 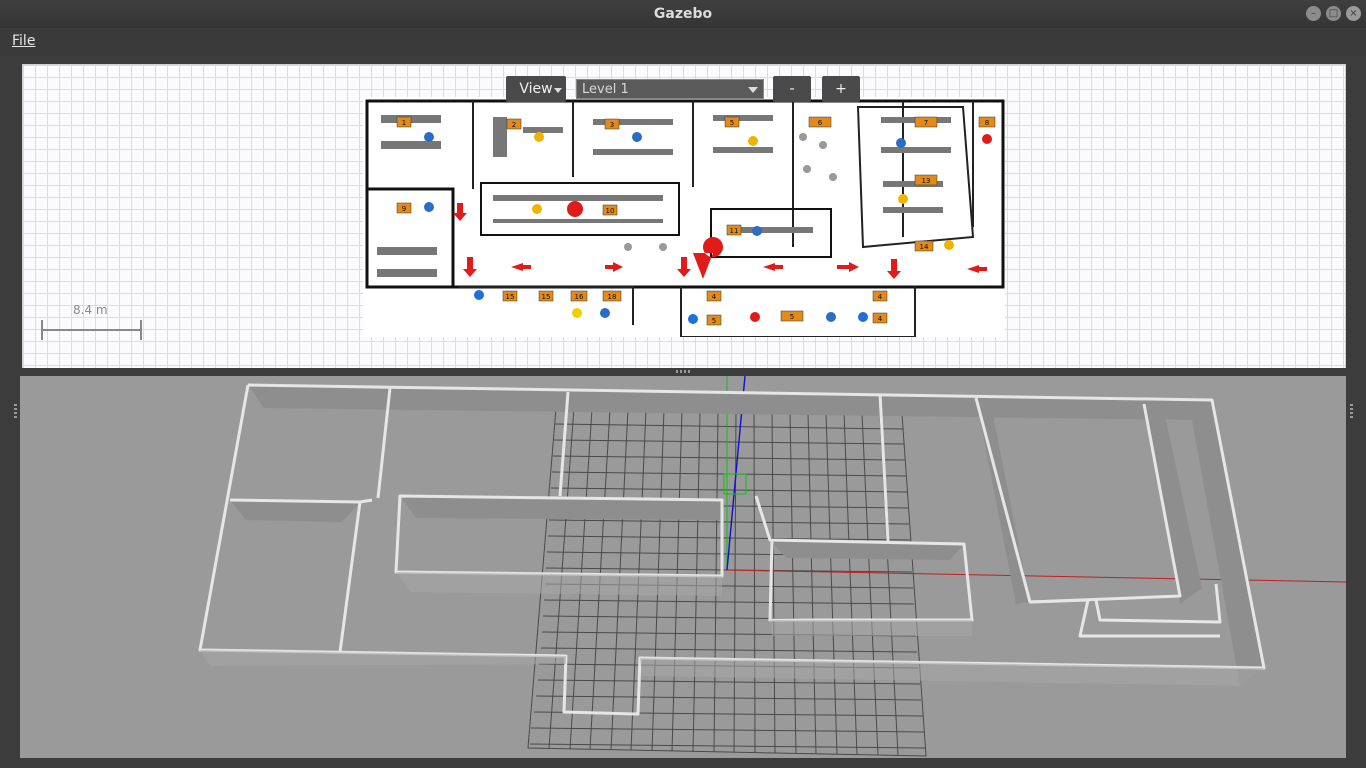 I want to click on file-menu: File, so click(x=23, y=41).